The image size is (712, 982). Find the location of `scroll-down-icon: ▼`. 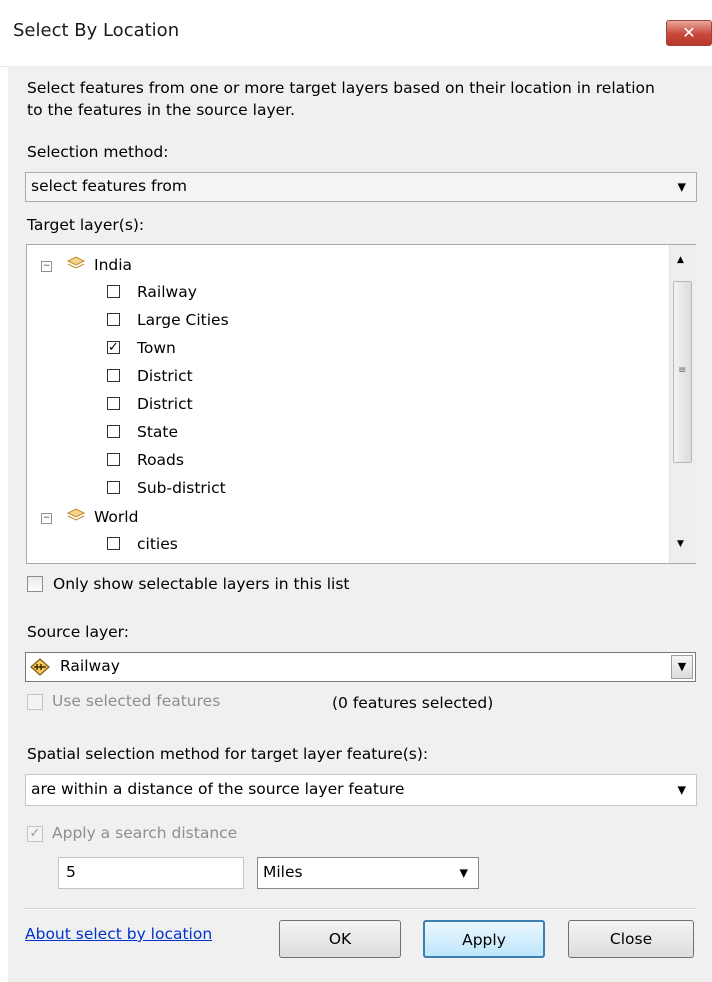

scroll-down-icon: ▼ is located at coordinates (680, 544).